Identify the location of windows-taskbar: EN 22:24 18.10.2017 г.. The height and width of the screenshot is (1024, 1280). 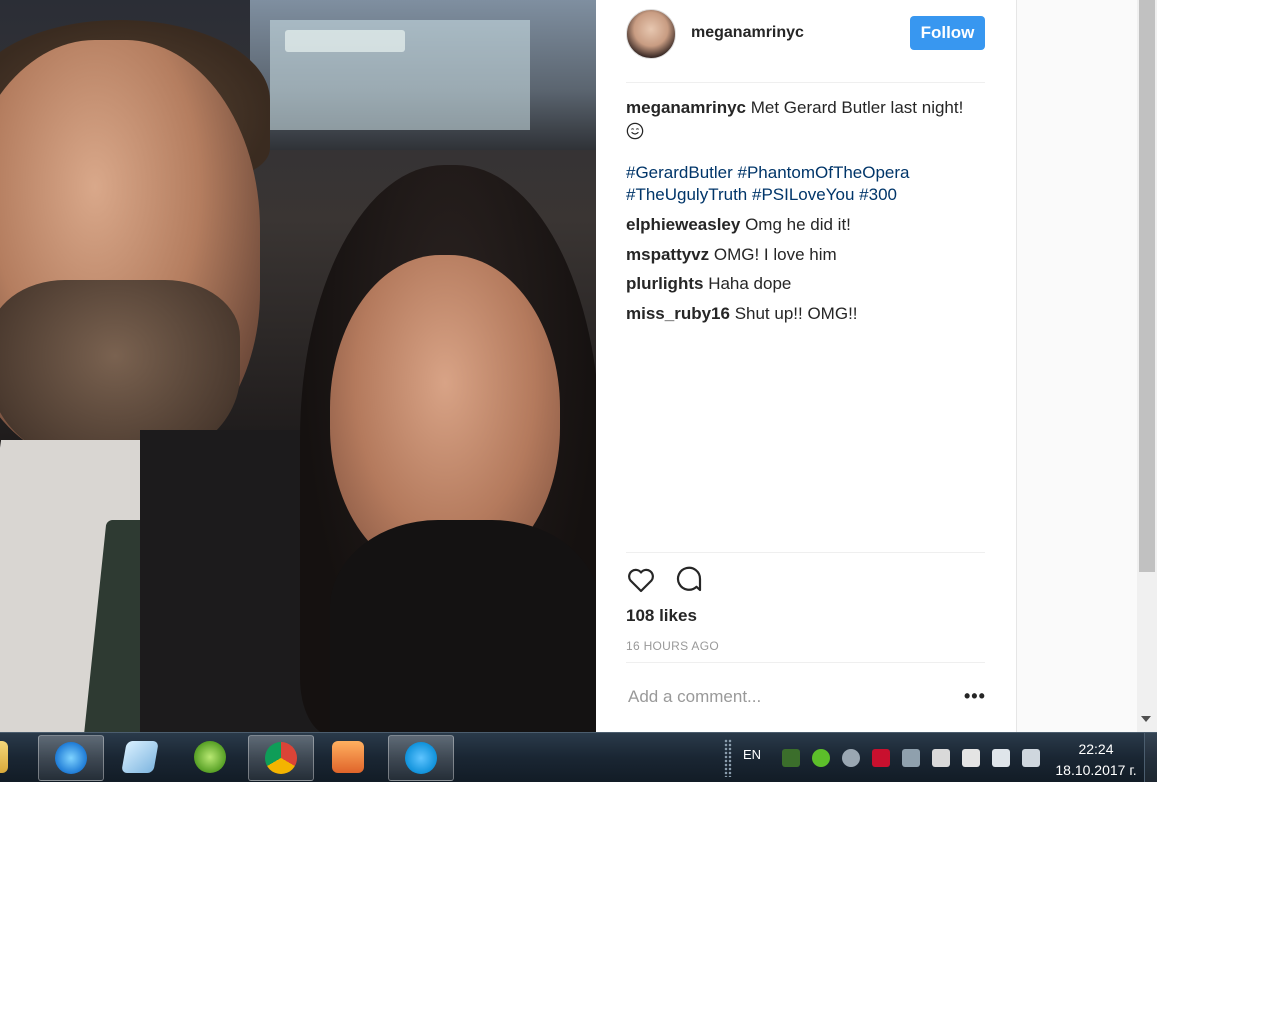
(579, 757).